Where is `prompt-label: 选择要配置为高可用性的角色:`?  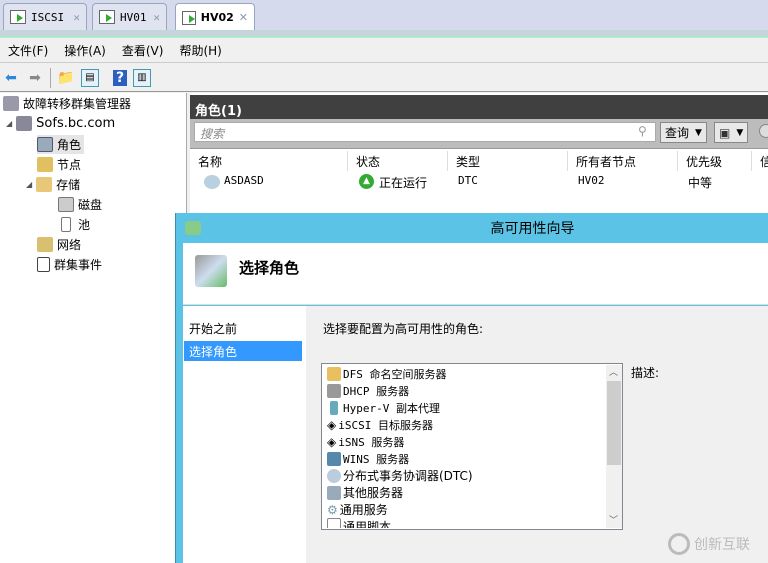
prompt-label: 选择要配置为高可用性的角色: is located at coordinates (403, 329).